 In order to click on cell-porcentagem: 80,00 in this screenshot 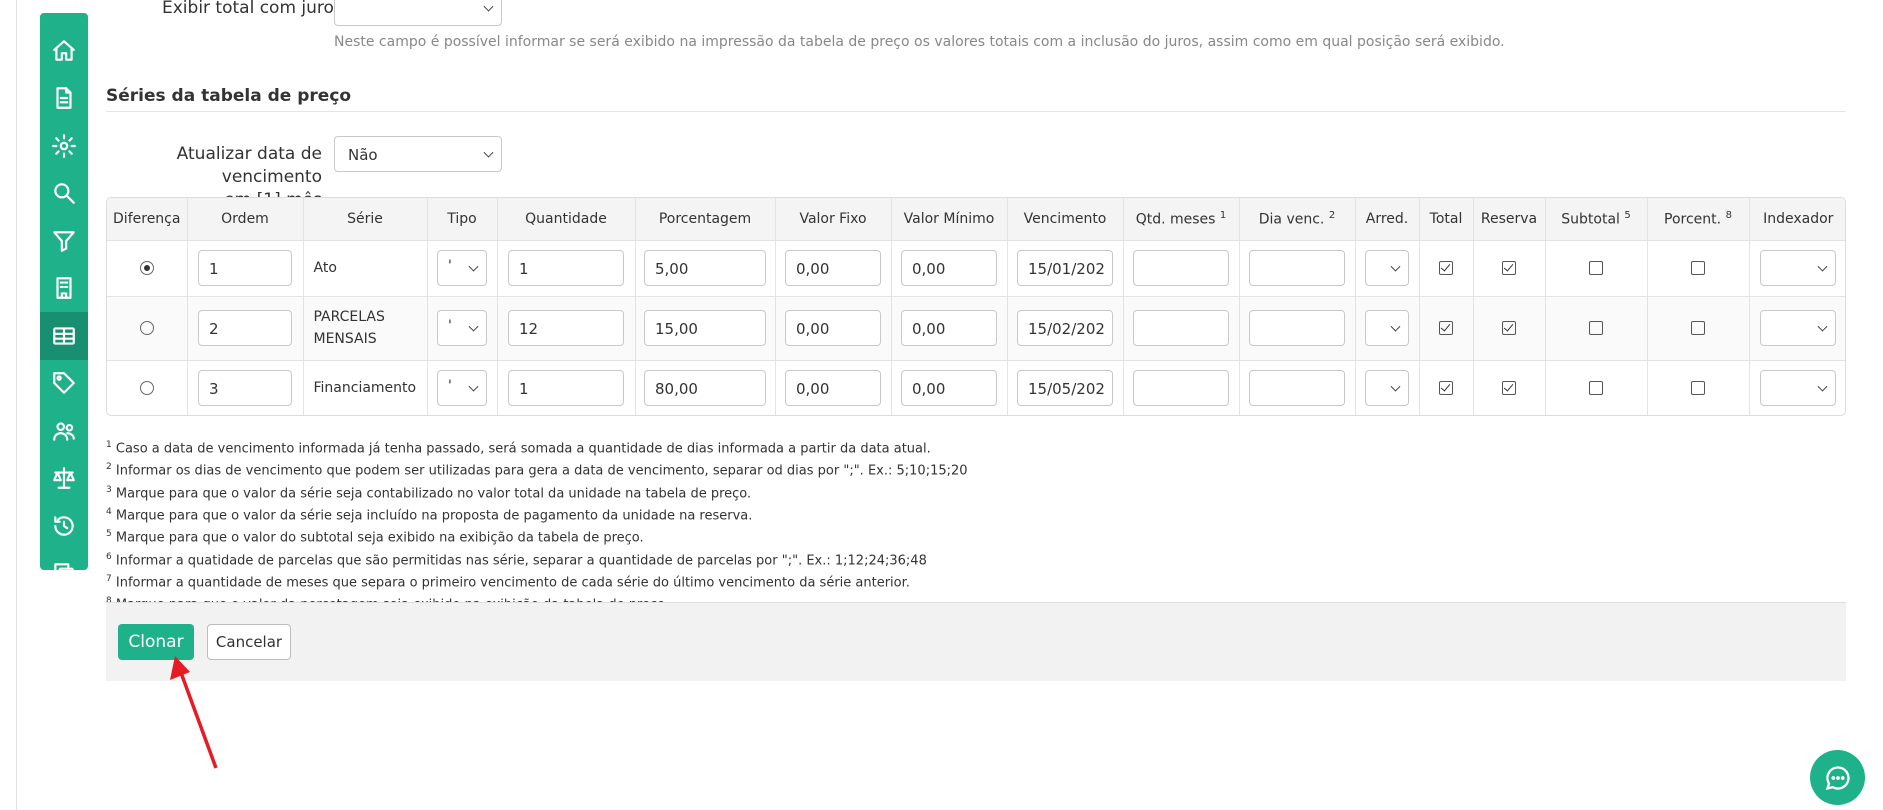, I will do `click(705, 387)`.